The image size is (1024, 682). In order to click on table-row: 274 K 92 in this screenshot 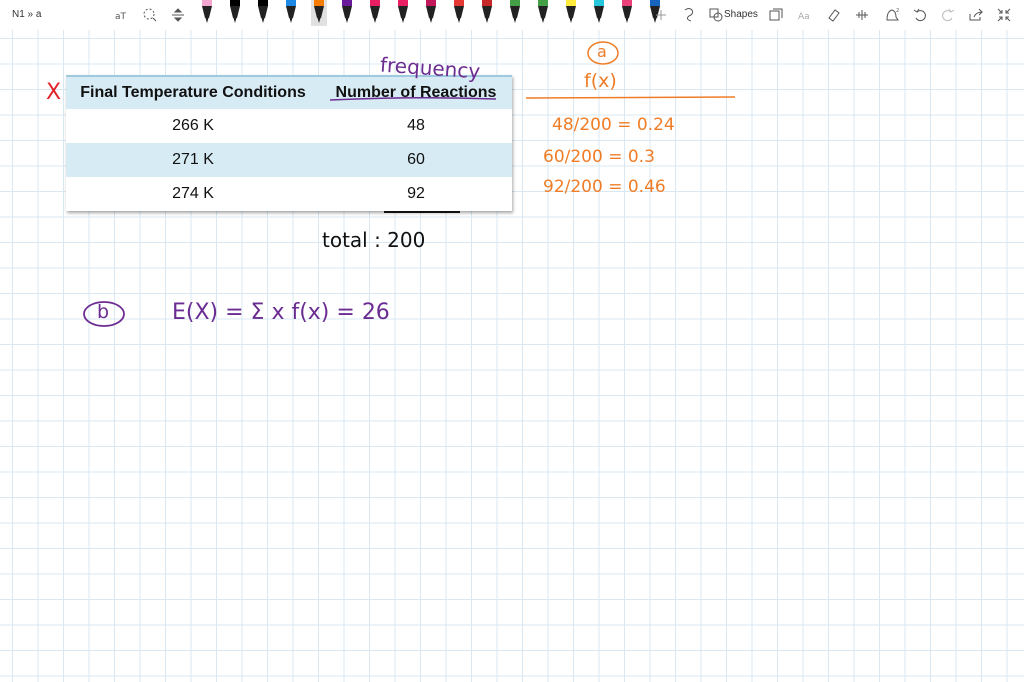, I will do `click(289, 194)`.